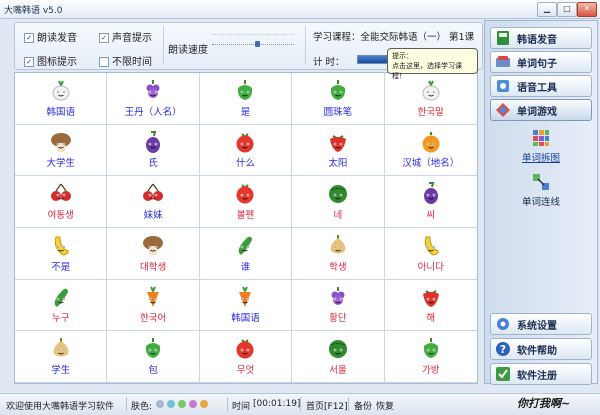  What do you see at coordinates (300, 9) in the screenshot?
I see `title-bar: 大嘴韩语 v5.0 ▁ □ ✕` at bounding box center [300, 9].